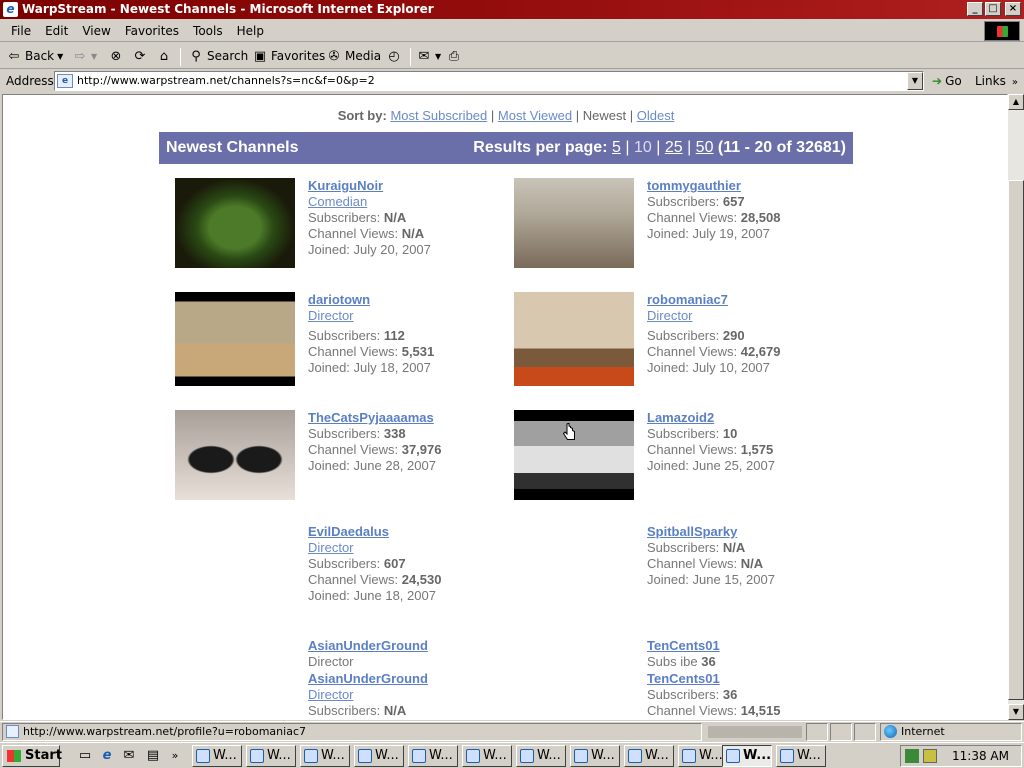 This screenshot has width=1024, height=768. I want to click on channel-joined: Joined: June 25, 2007, so click(711, 465).